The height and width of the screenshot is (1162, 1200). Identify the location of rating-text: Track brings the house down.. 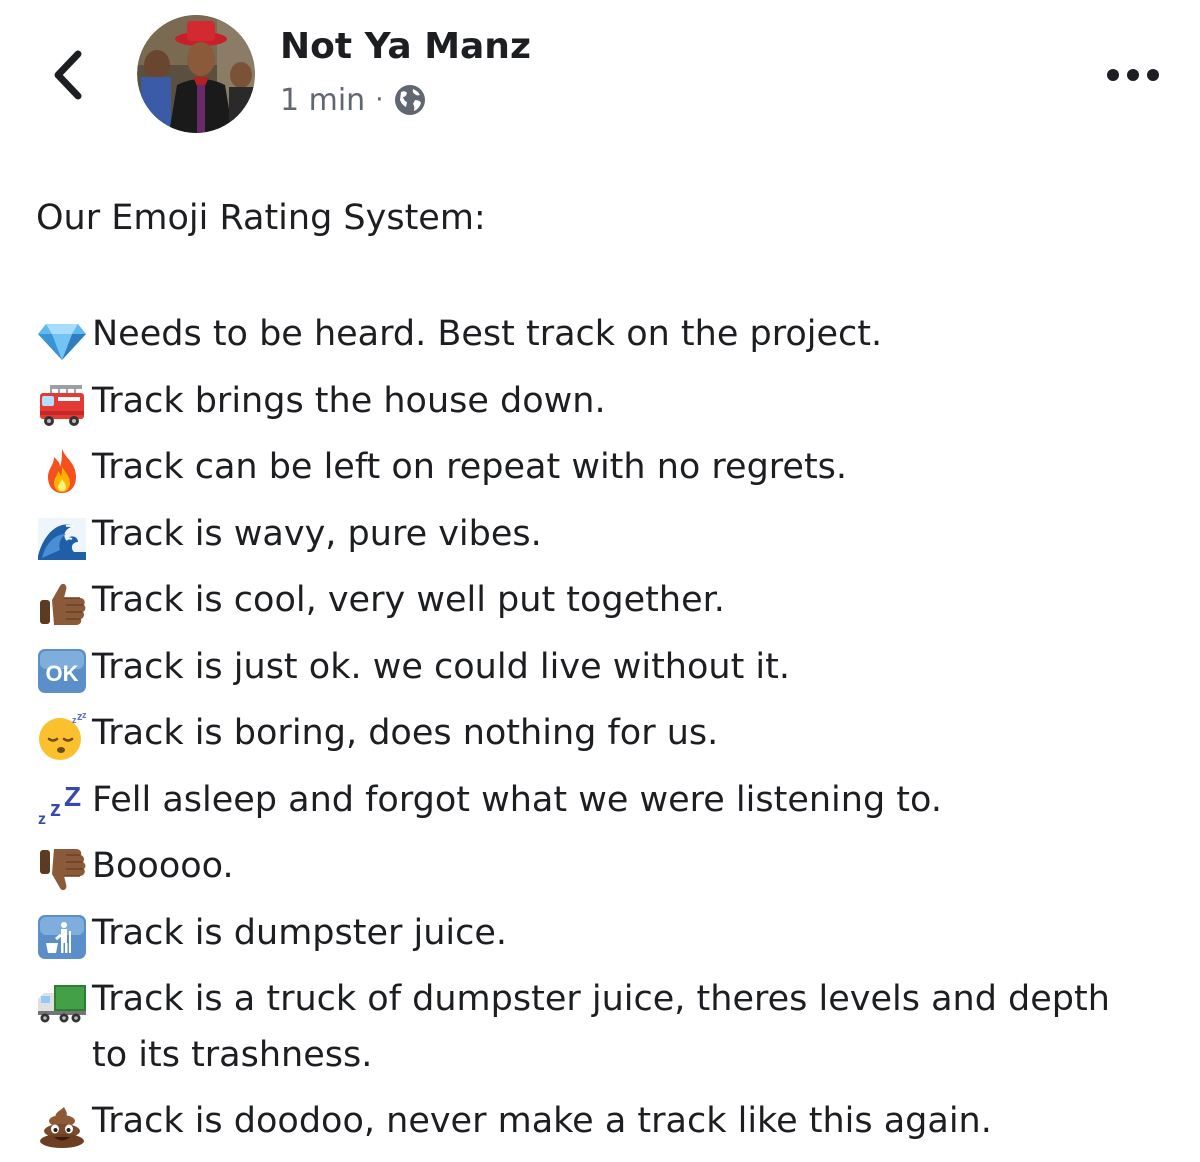
(349, 400).